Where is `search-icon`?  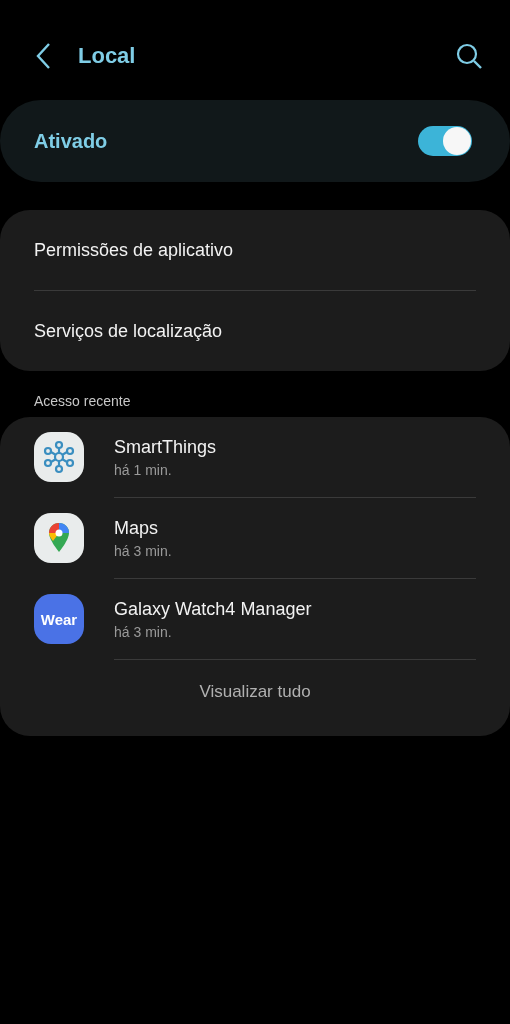 search-icon is located at coordinates (469, 56).